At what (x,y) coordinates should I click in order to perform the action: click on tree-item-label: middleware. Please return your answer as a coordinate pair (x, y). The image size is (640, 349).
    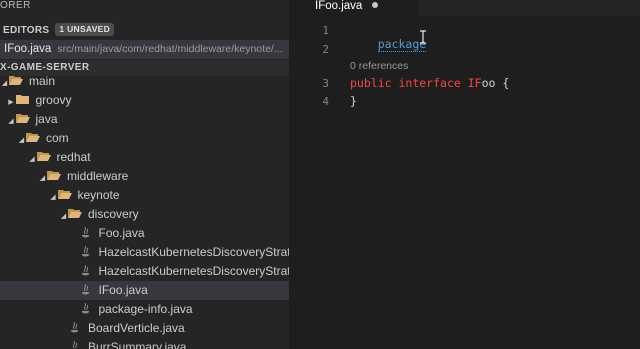
    Looking at the image, I should click on (98, 176).